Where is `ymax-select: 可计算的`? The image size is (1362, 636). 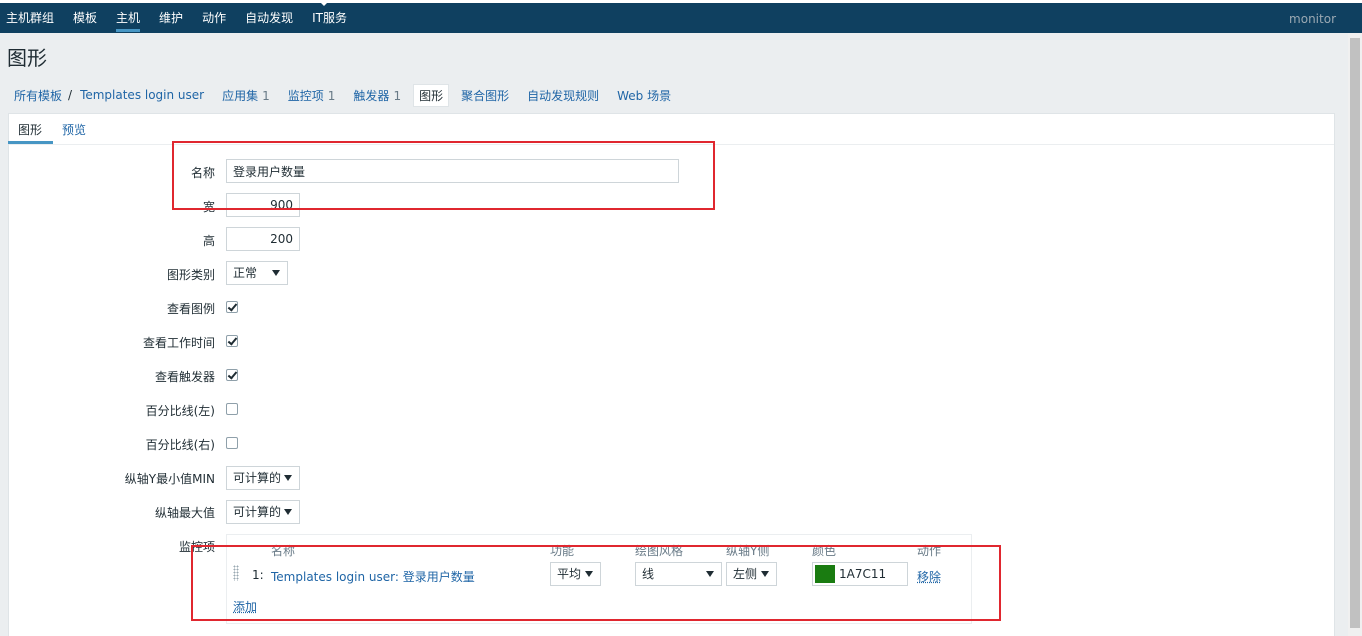 ymax-select: 可计算的 is located at coordinates (263, 512).